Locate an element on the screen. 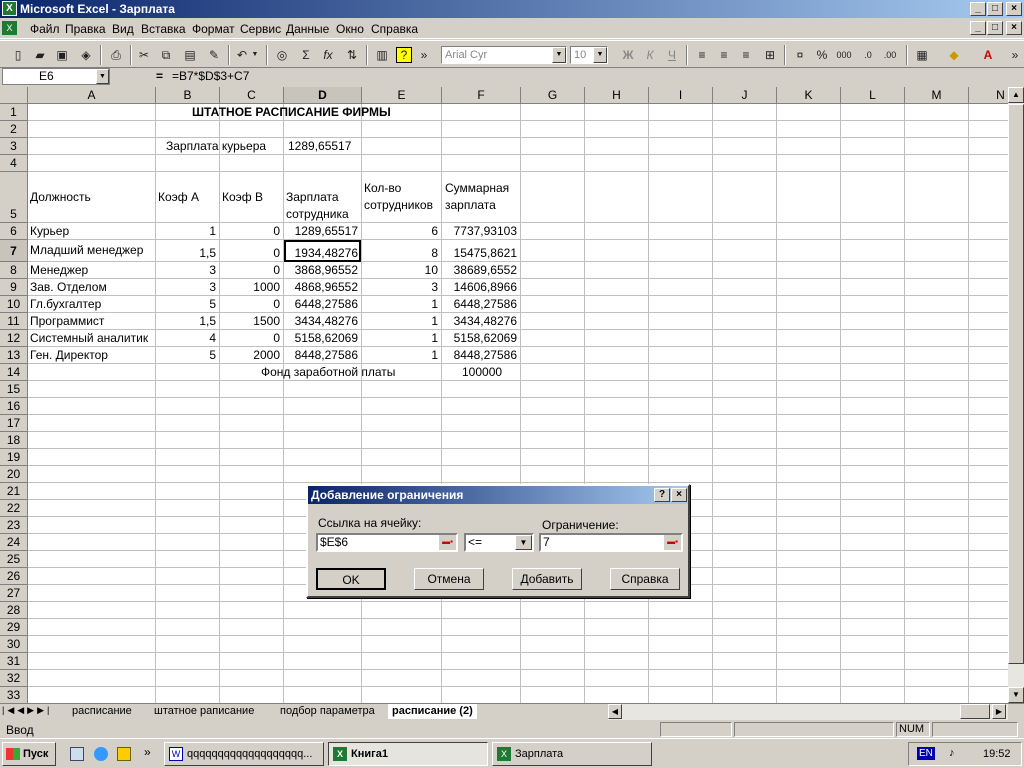 This screenshot has width=1024, height=768. cell-count: 8 is located at coordinates (400, 253).